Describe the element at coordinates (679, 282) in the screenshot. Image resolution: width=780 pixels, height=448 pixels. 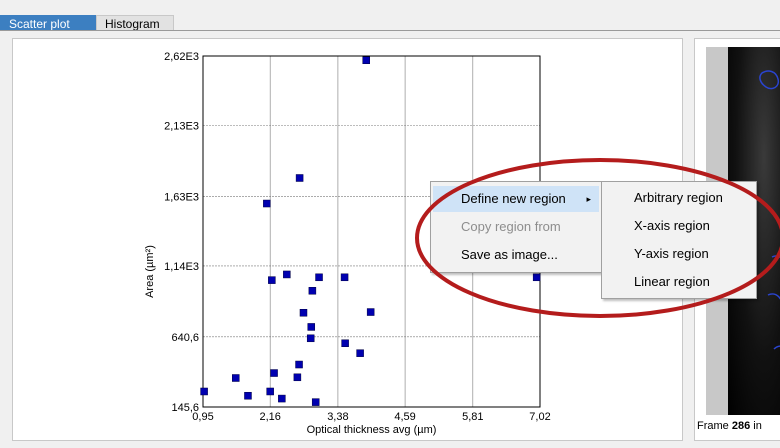
I see `submenu-item-linear-region: Linear region` at that location.